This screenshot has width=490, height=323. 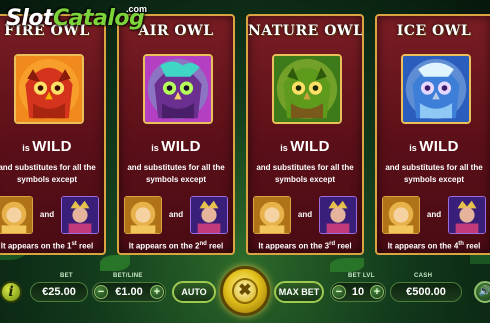 I want to click on cash-value: €500.00, so click(x=426, y=292).